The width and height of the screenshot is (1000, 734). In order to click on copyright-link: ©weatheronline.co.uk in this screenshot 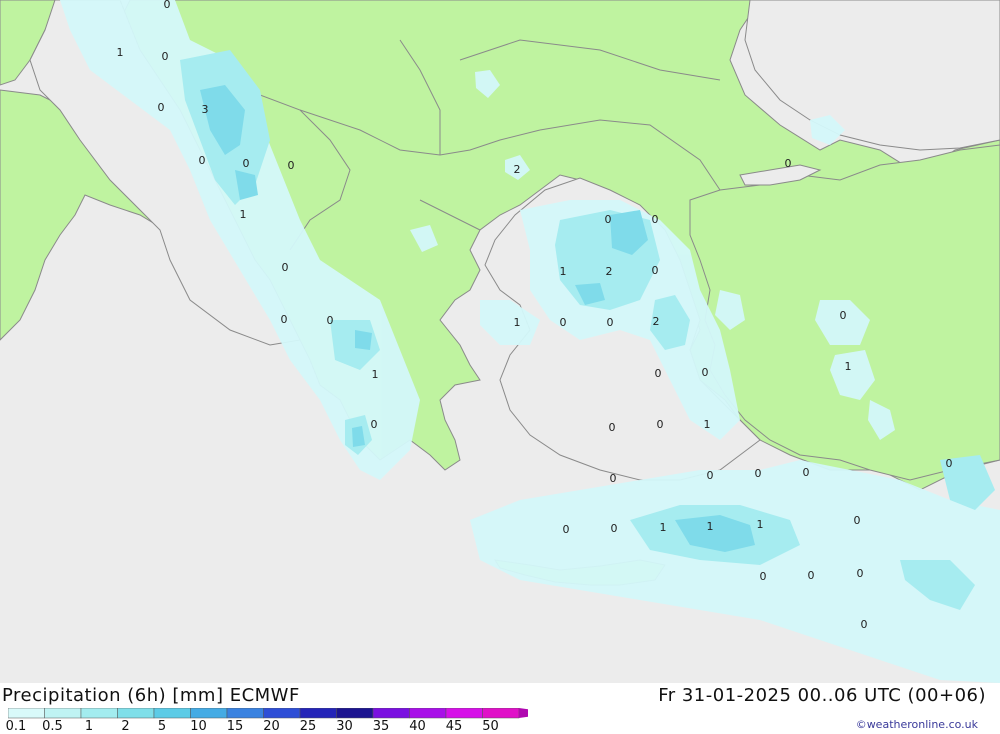, I will do `click(917, 724)`.